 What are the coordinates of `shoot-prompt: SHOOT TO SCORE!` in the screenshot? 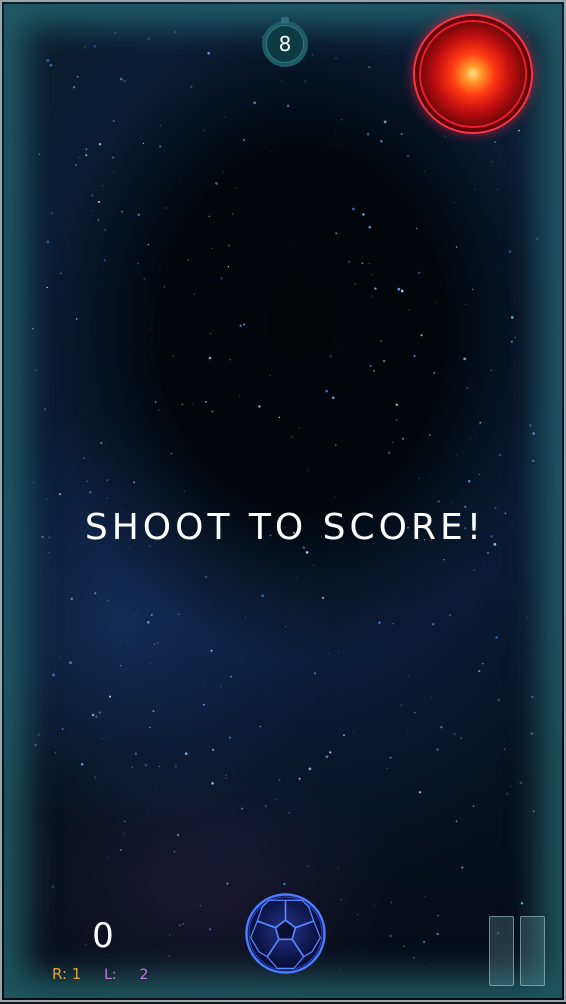 It's located at (285, 527).